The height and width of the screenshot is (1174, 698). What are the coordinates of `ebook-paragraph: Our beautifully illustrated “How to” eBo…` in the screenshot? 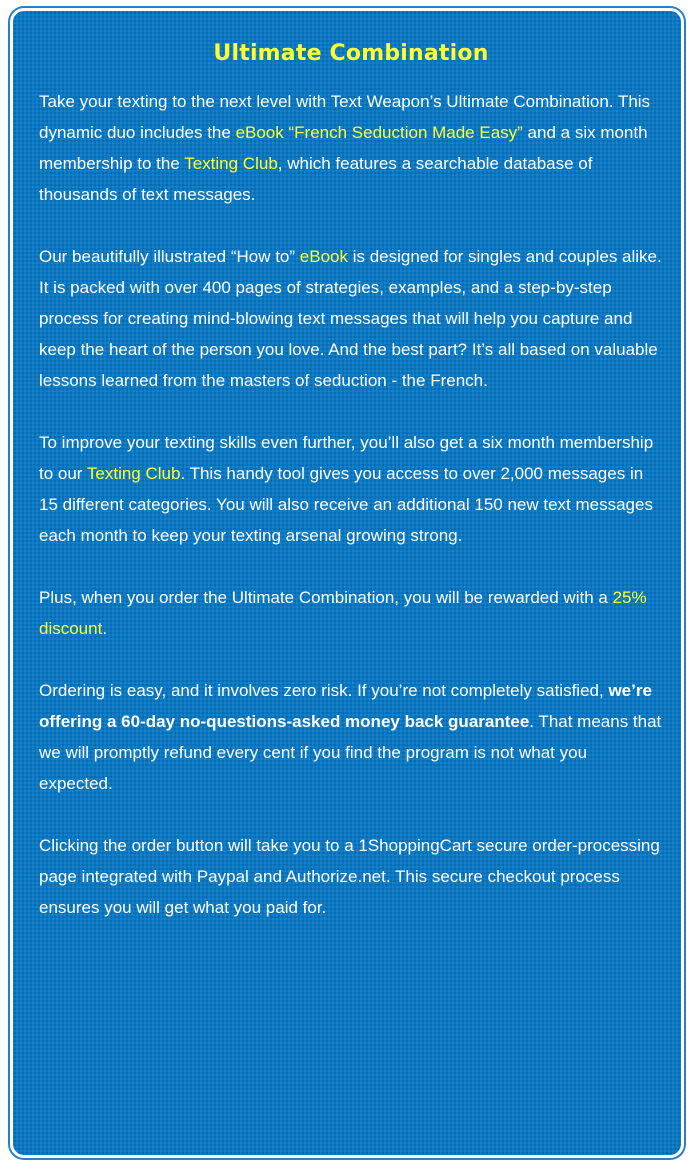 It's located at (351, 318).